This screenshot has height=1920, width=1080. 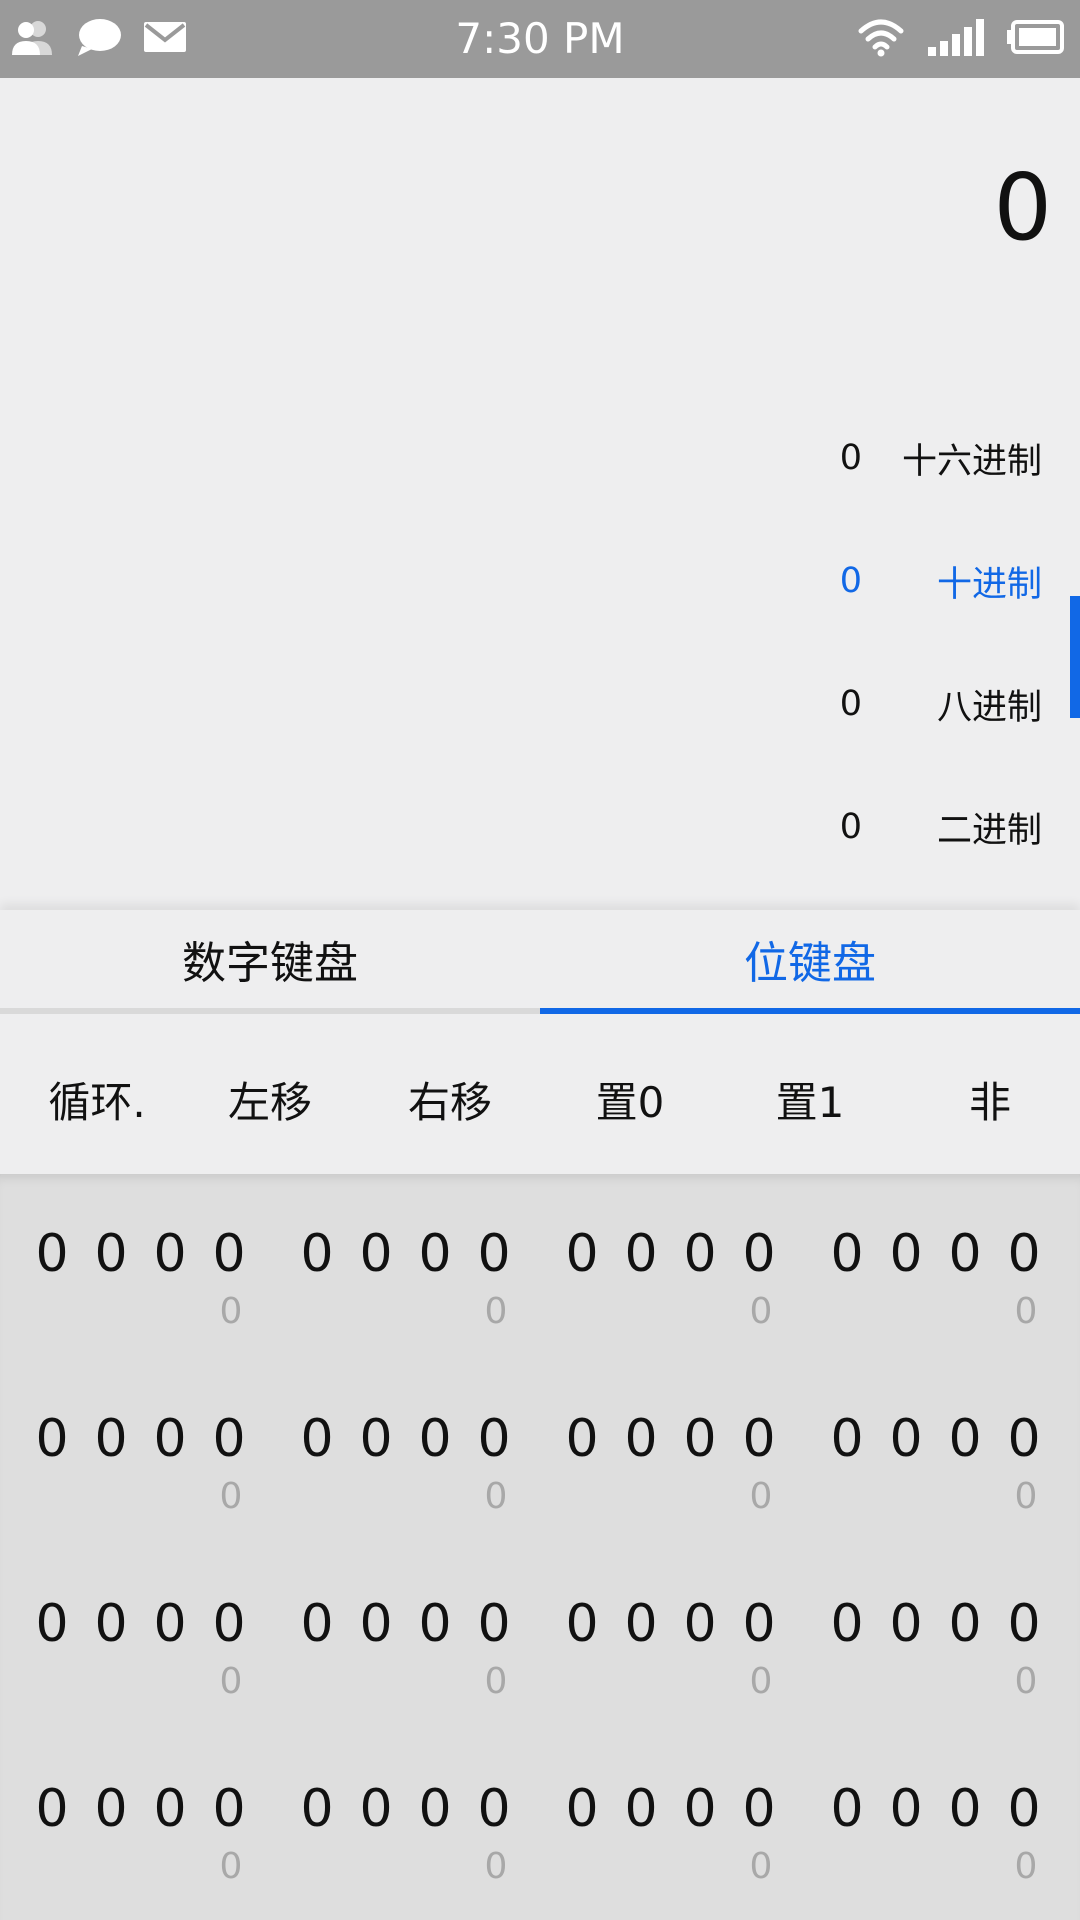 I want to click on set-one-button: 置1, so click(x=810, y=1099).